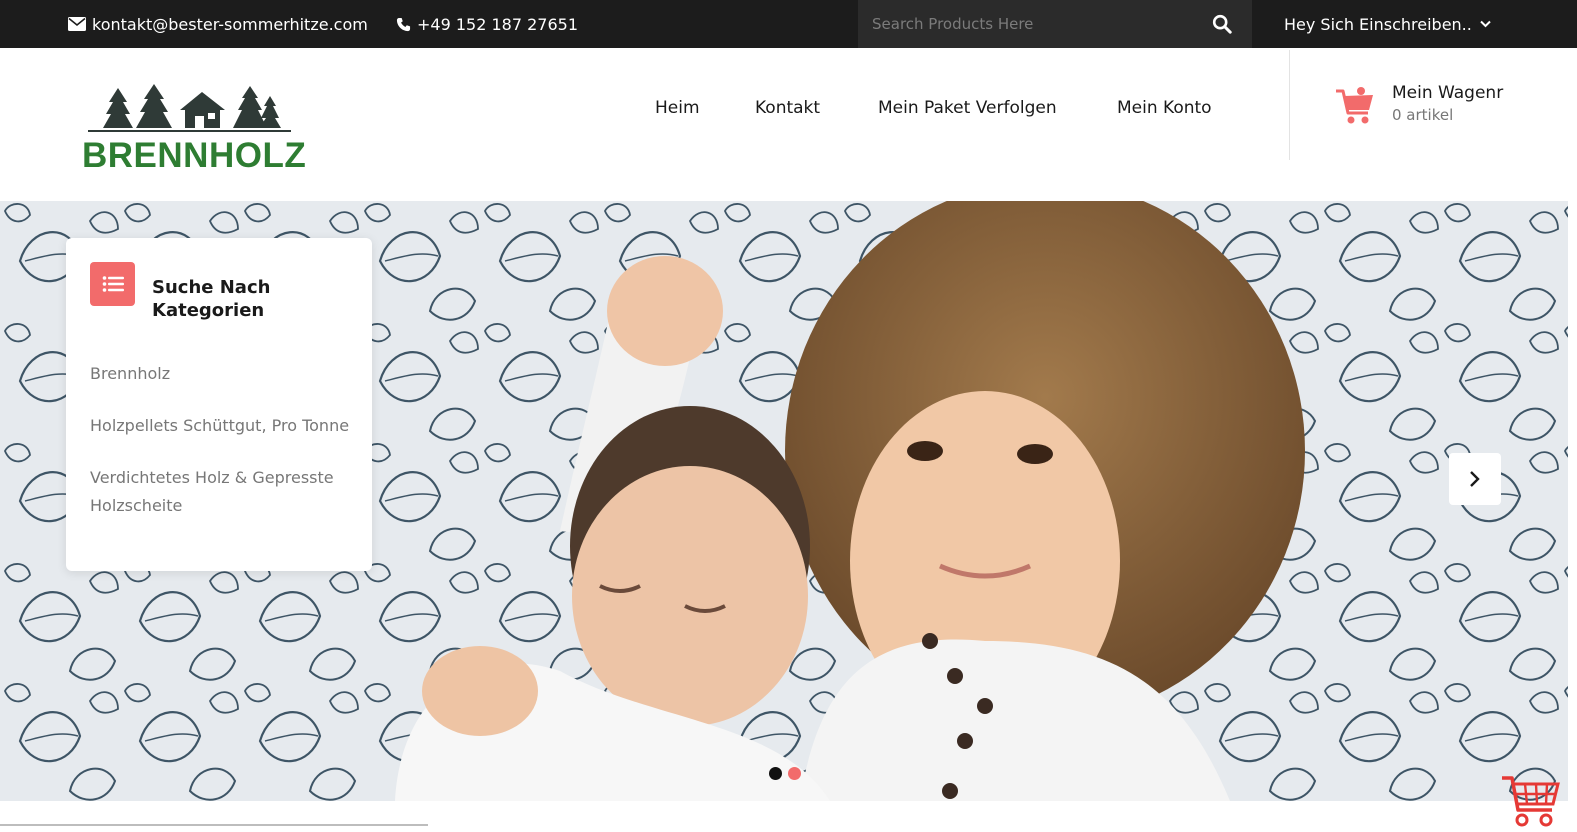 This screenshot has height=832, width=1577. I want to click on signup-dropdown: Hey Sich Einschreiben.., so click(1387, 24).